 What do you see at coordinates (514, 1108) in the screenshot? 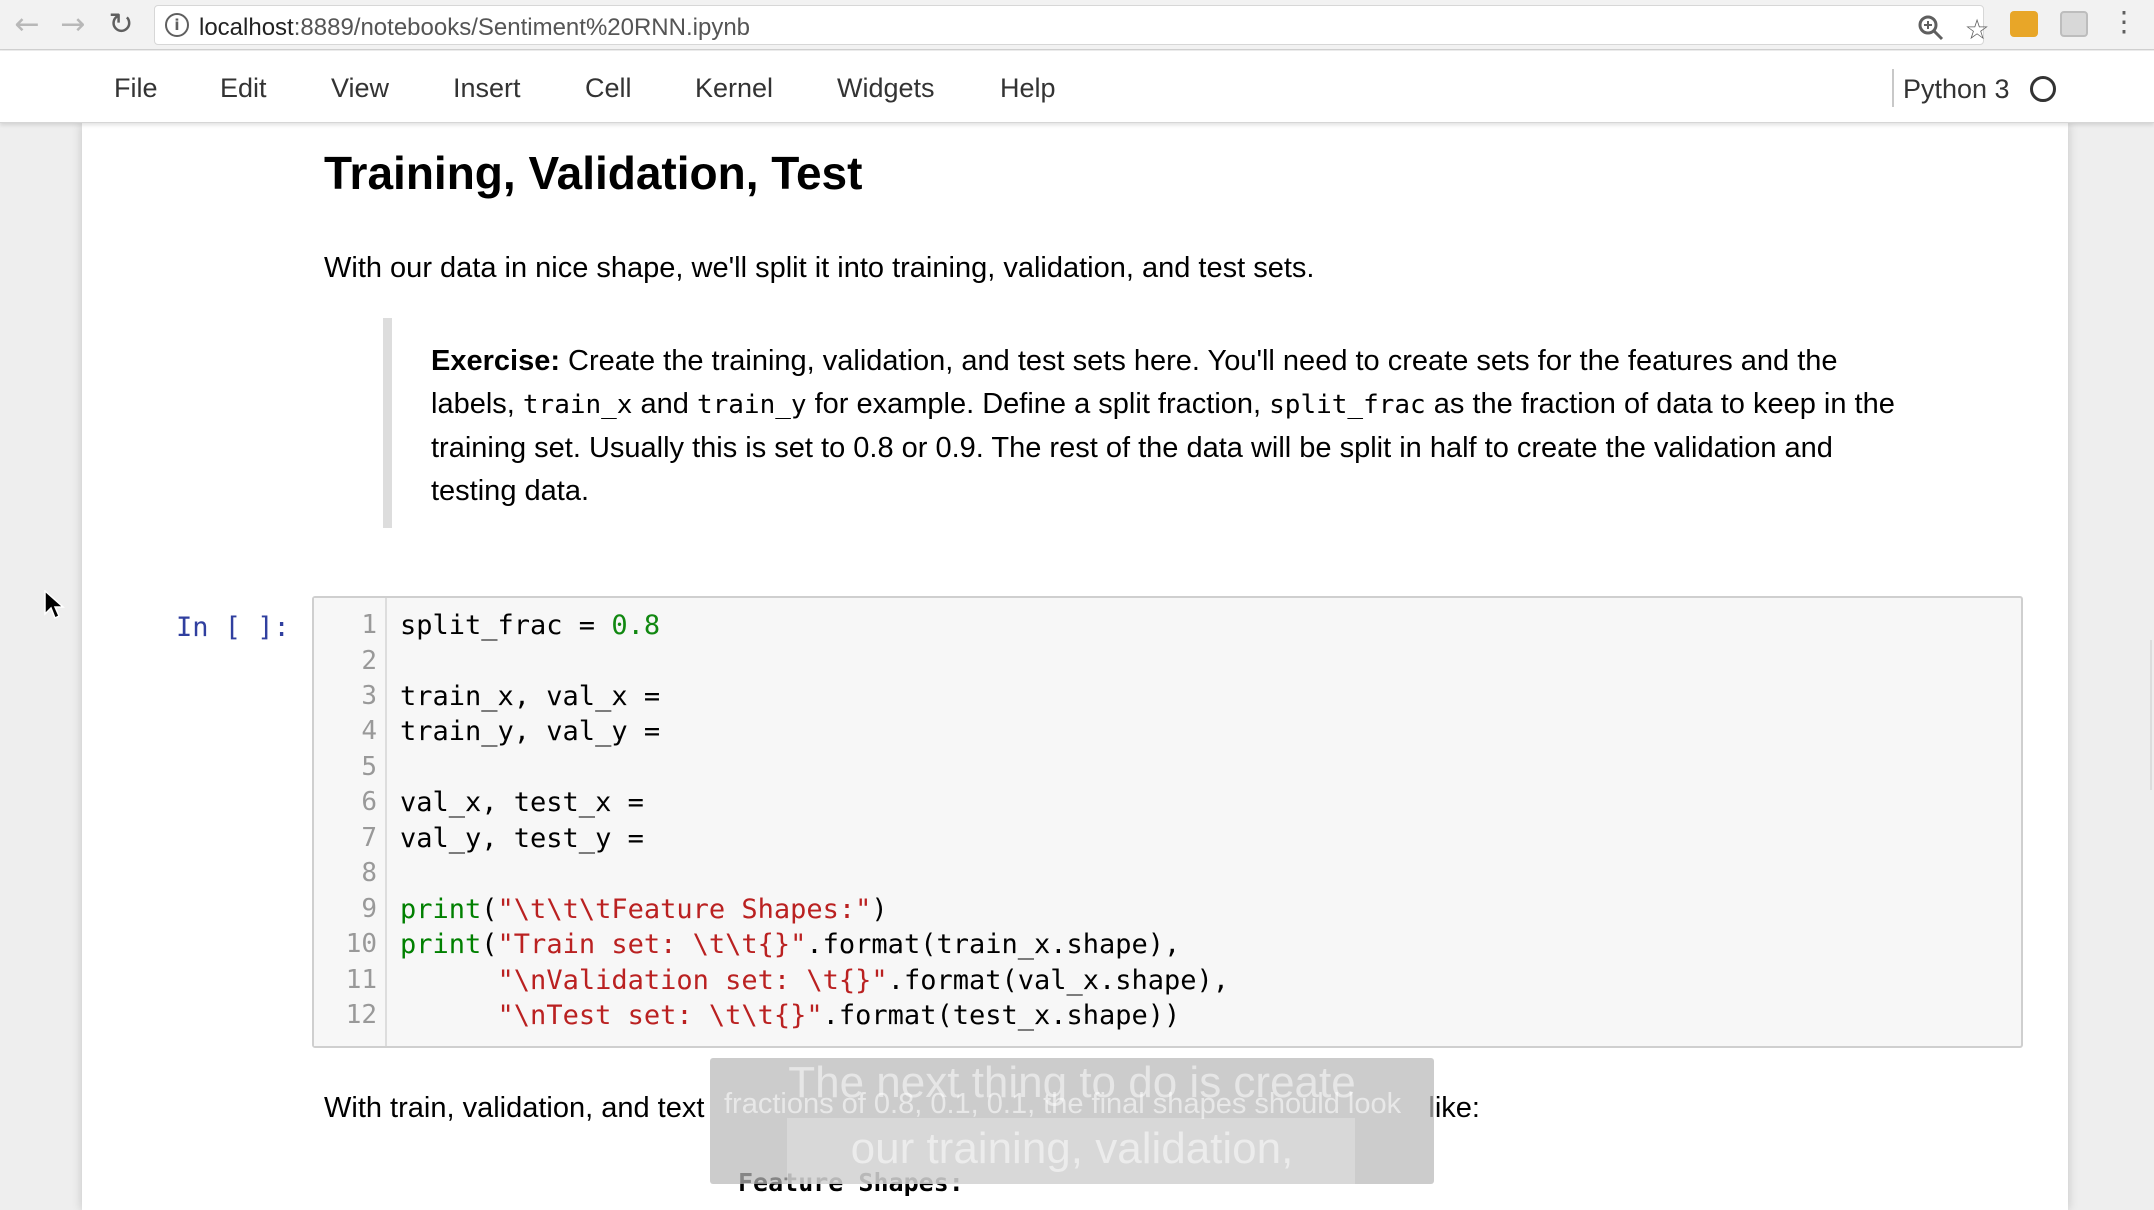
I see `after-text-start: With train, validation, and text` at bounding box center [514, 1108].